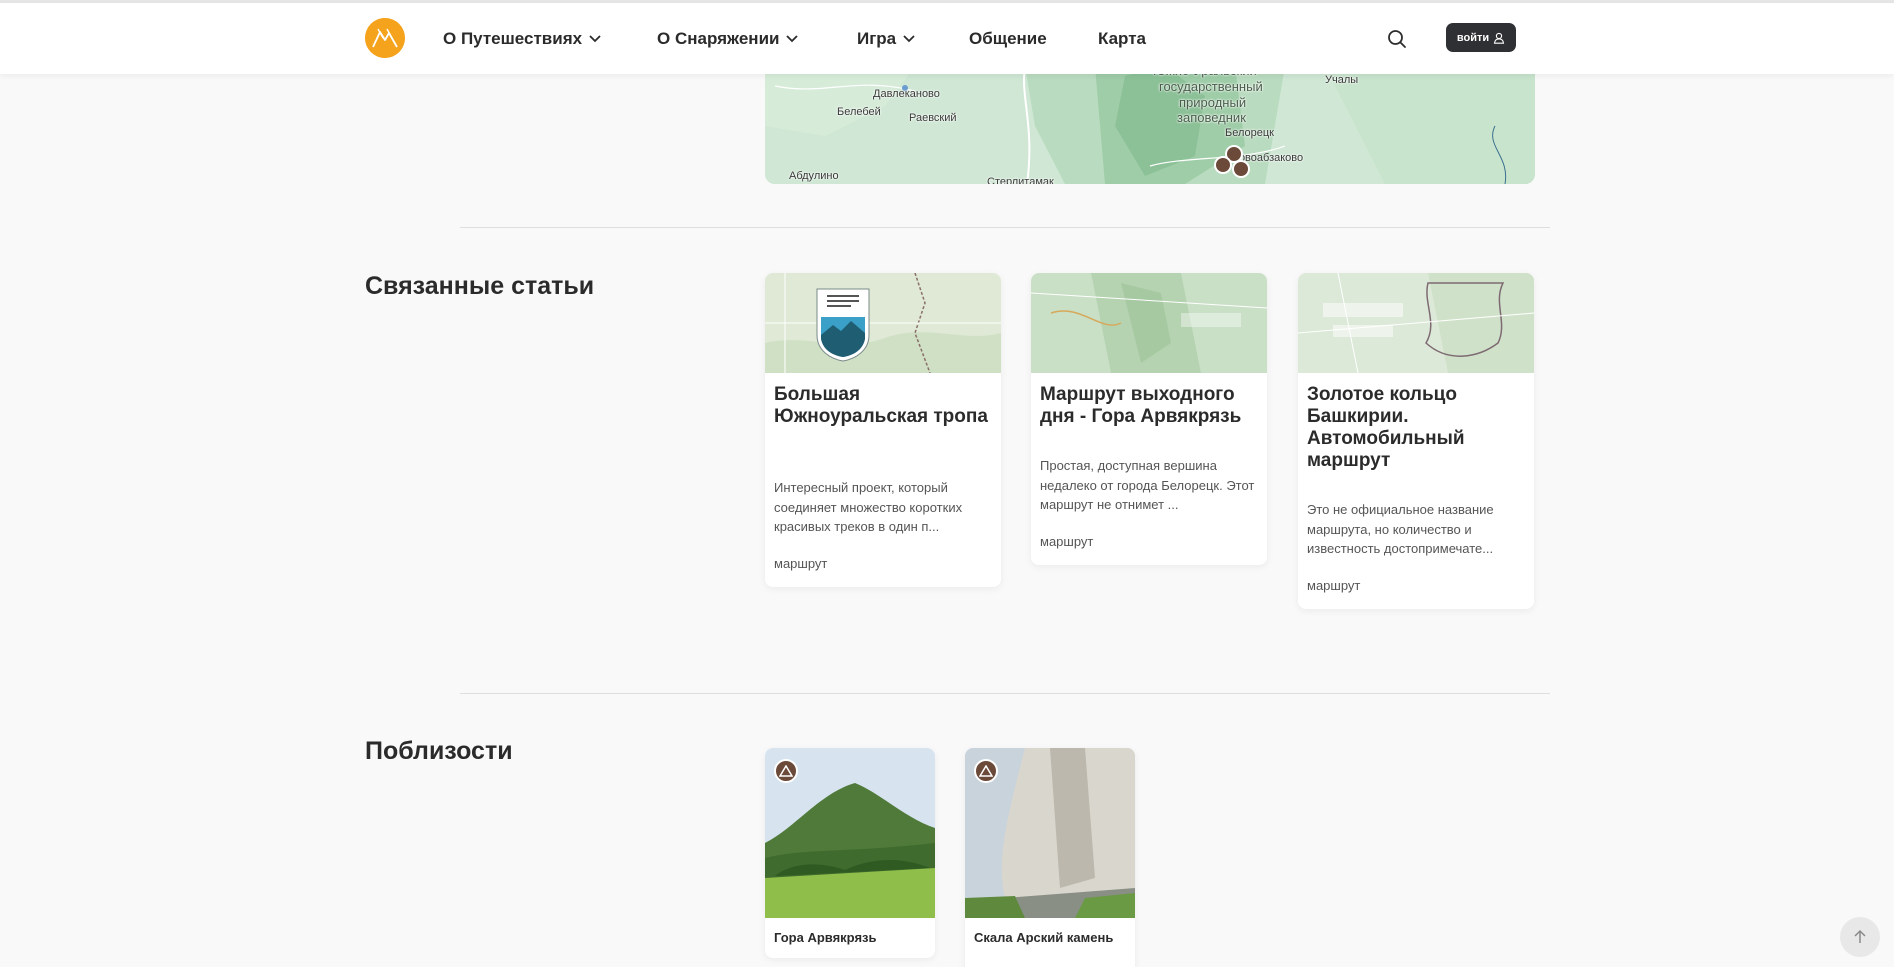 The width and height of the screenshot is (1894, 967). Describe the element at coordinates (513, 38) in the screenshot. I see `nav-item-label: О Путешествиях` at that location.